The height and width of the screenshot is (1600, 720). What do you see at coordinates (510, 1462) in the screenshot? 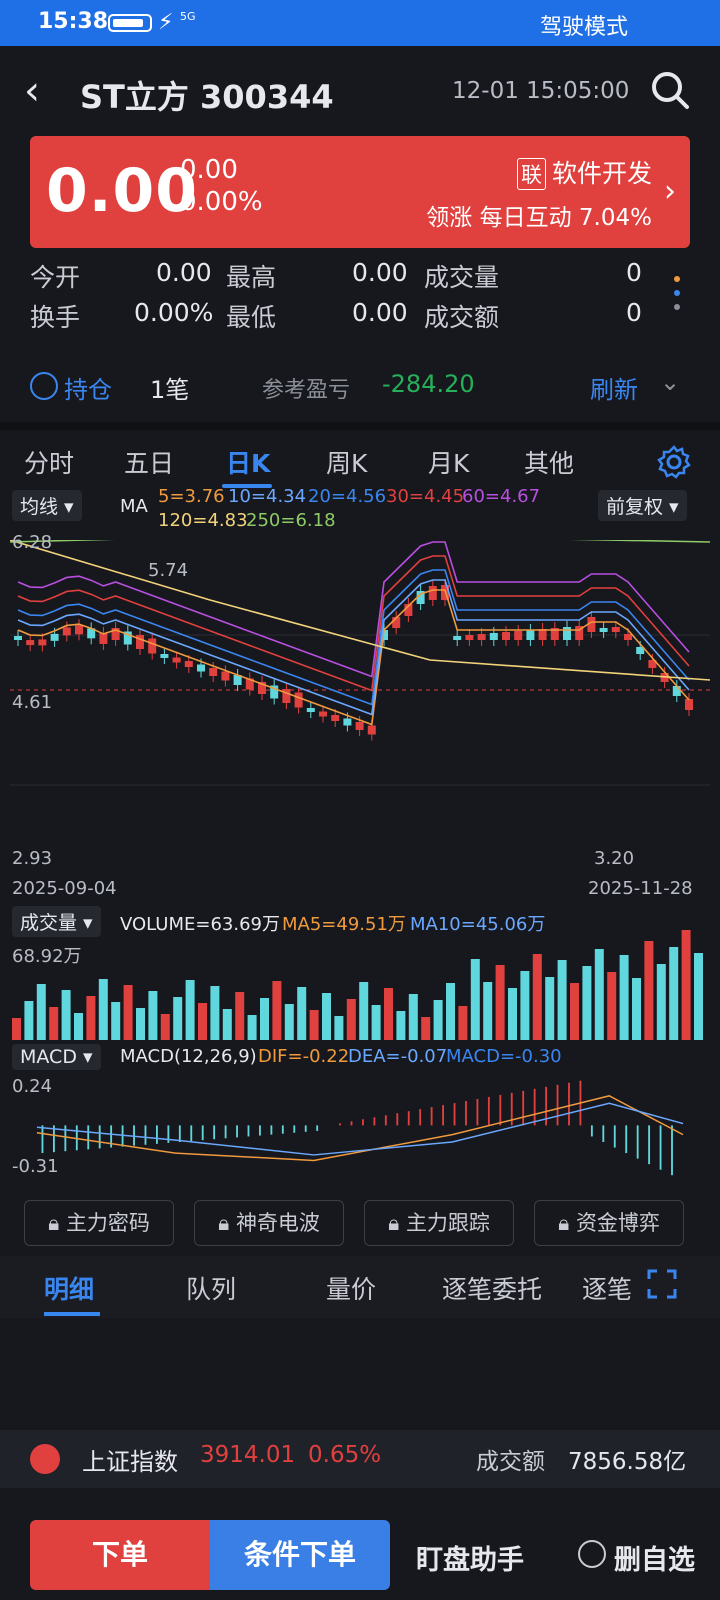
I see `index-amount-label: 成交额` at bounding box center [510, 1462].